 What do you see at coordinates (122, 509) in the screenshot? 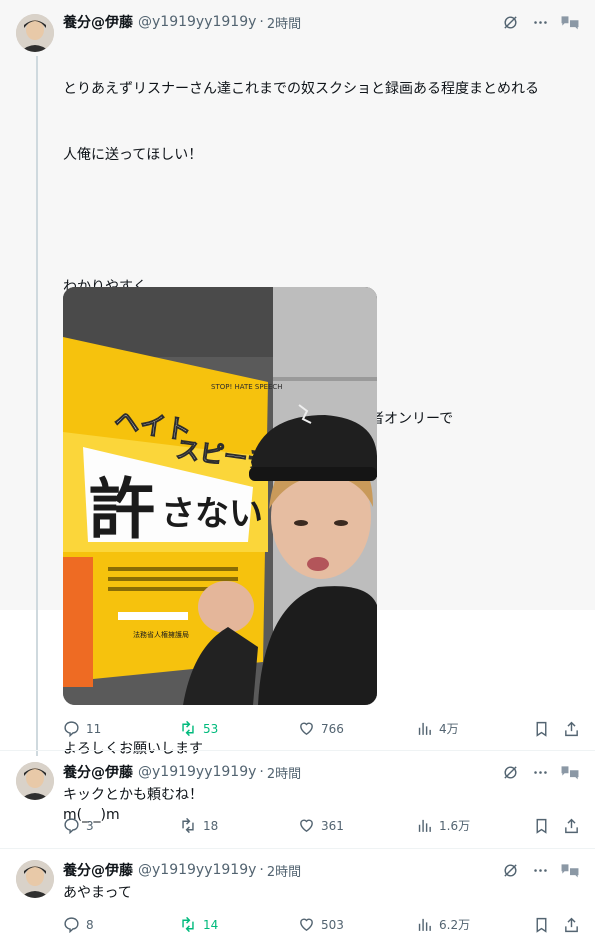
I see `poster-line: 許` at bounding box center [122, 509].